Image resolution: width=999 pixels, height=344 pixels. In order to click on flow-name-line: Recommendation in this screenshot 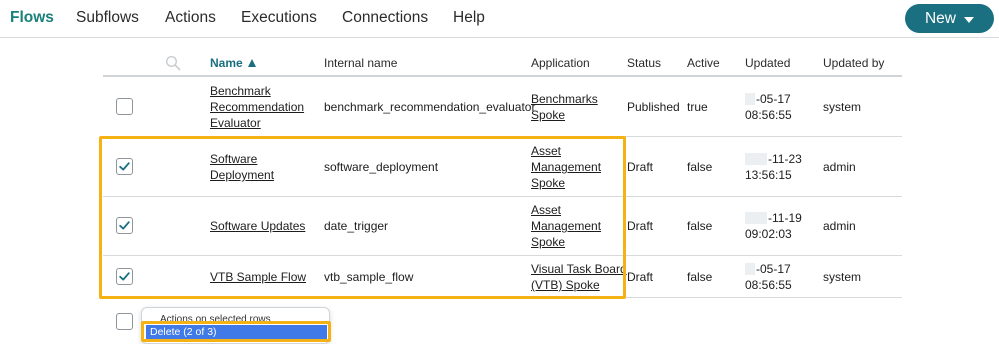, I will do `click(257, 107)`.